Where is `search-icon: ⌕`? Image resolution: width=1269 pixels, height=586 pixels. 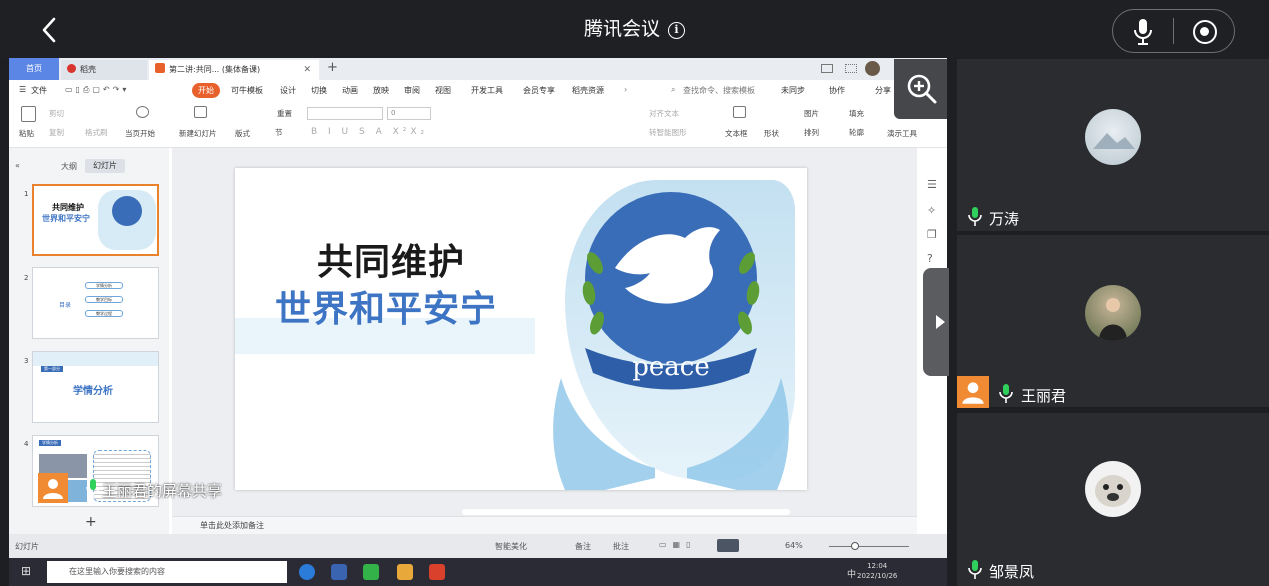 search-icon: ⌕ is located at coordinates (673, 90).